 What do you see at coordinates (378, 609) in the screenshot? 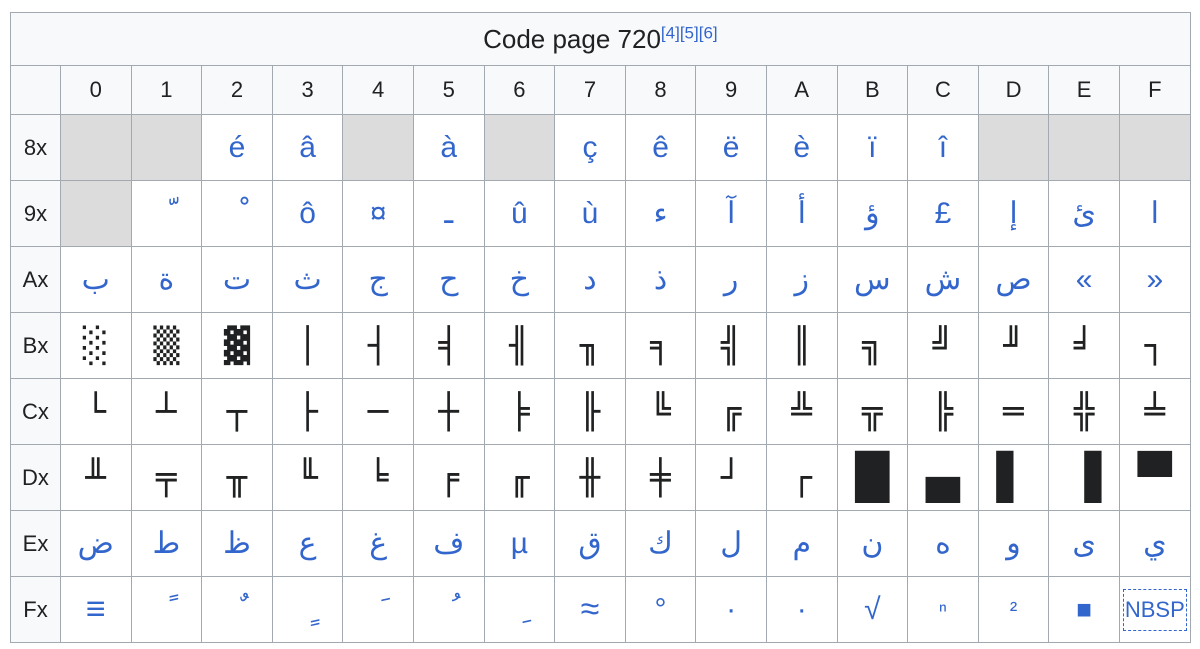
I see `char-cell: َ` at bounding box center [378, 609].